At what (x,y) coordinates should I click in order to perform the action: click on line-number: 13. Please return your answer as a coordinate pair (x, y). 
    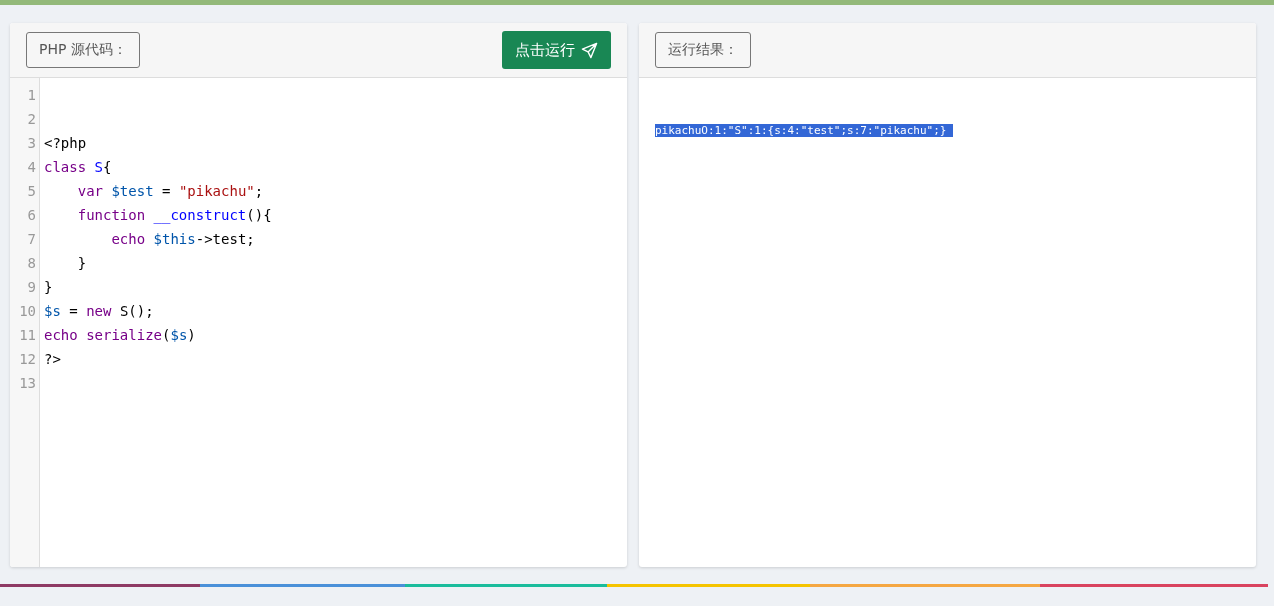
    Looking at the image, I should click on (27, 383).